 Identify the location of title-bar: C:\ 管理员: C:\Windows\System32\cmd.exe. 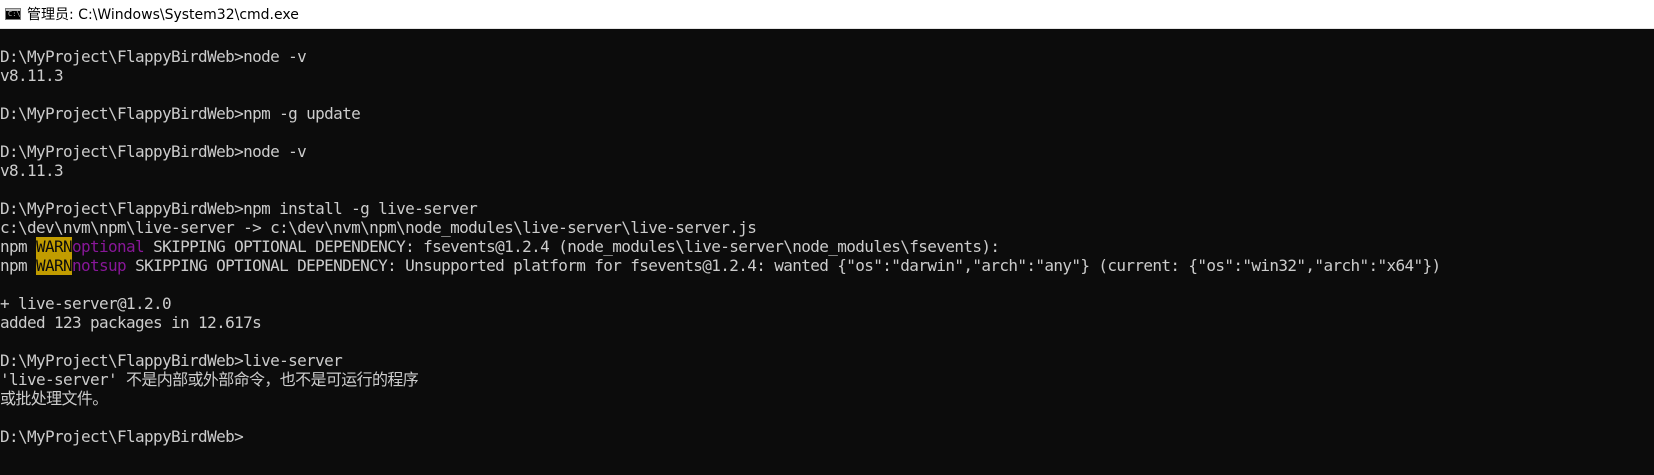
(827, 14).